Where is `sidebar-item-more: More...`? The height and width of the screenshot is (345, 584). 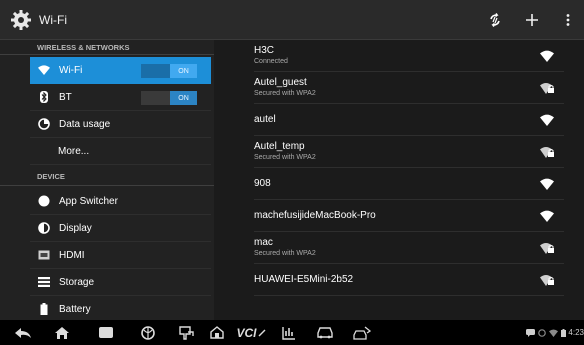 sidebar-item-more: More... is located at coordinates (120, 151).